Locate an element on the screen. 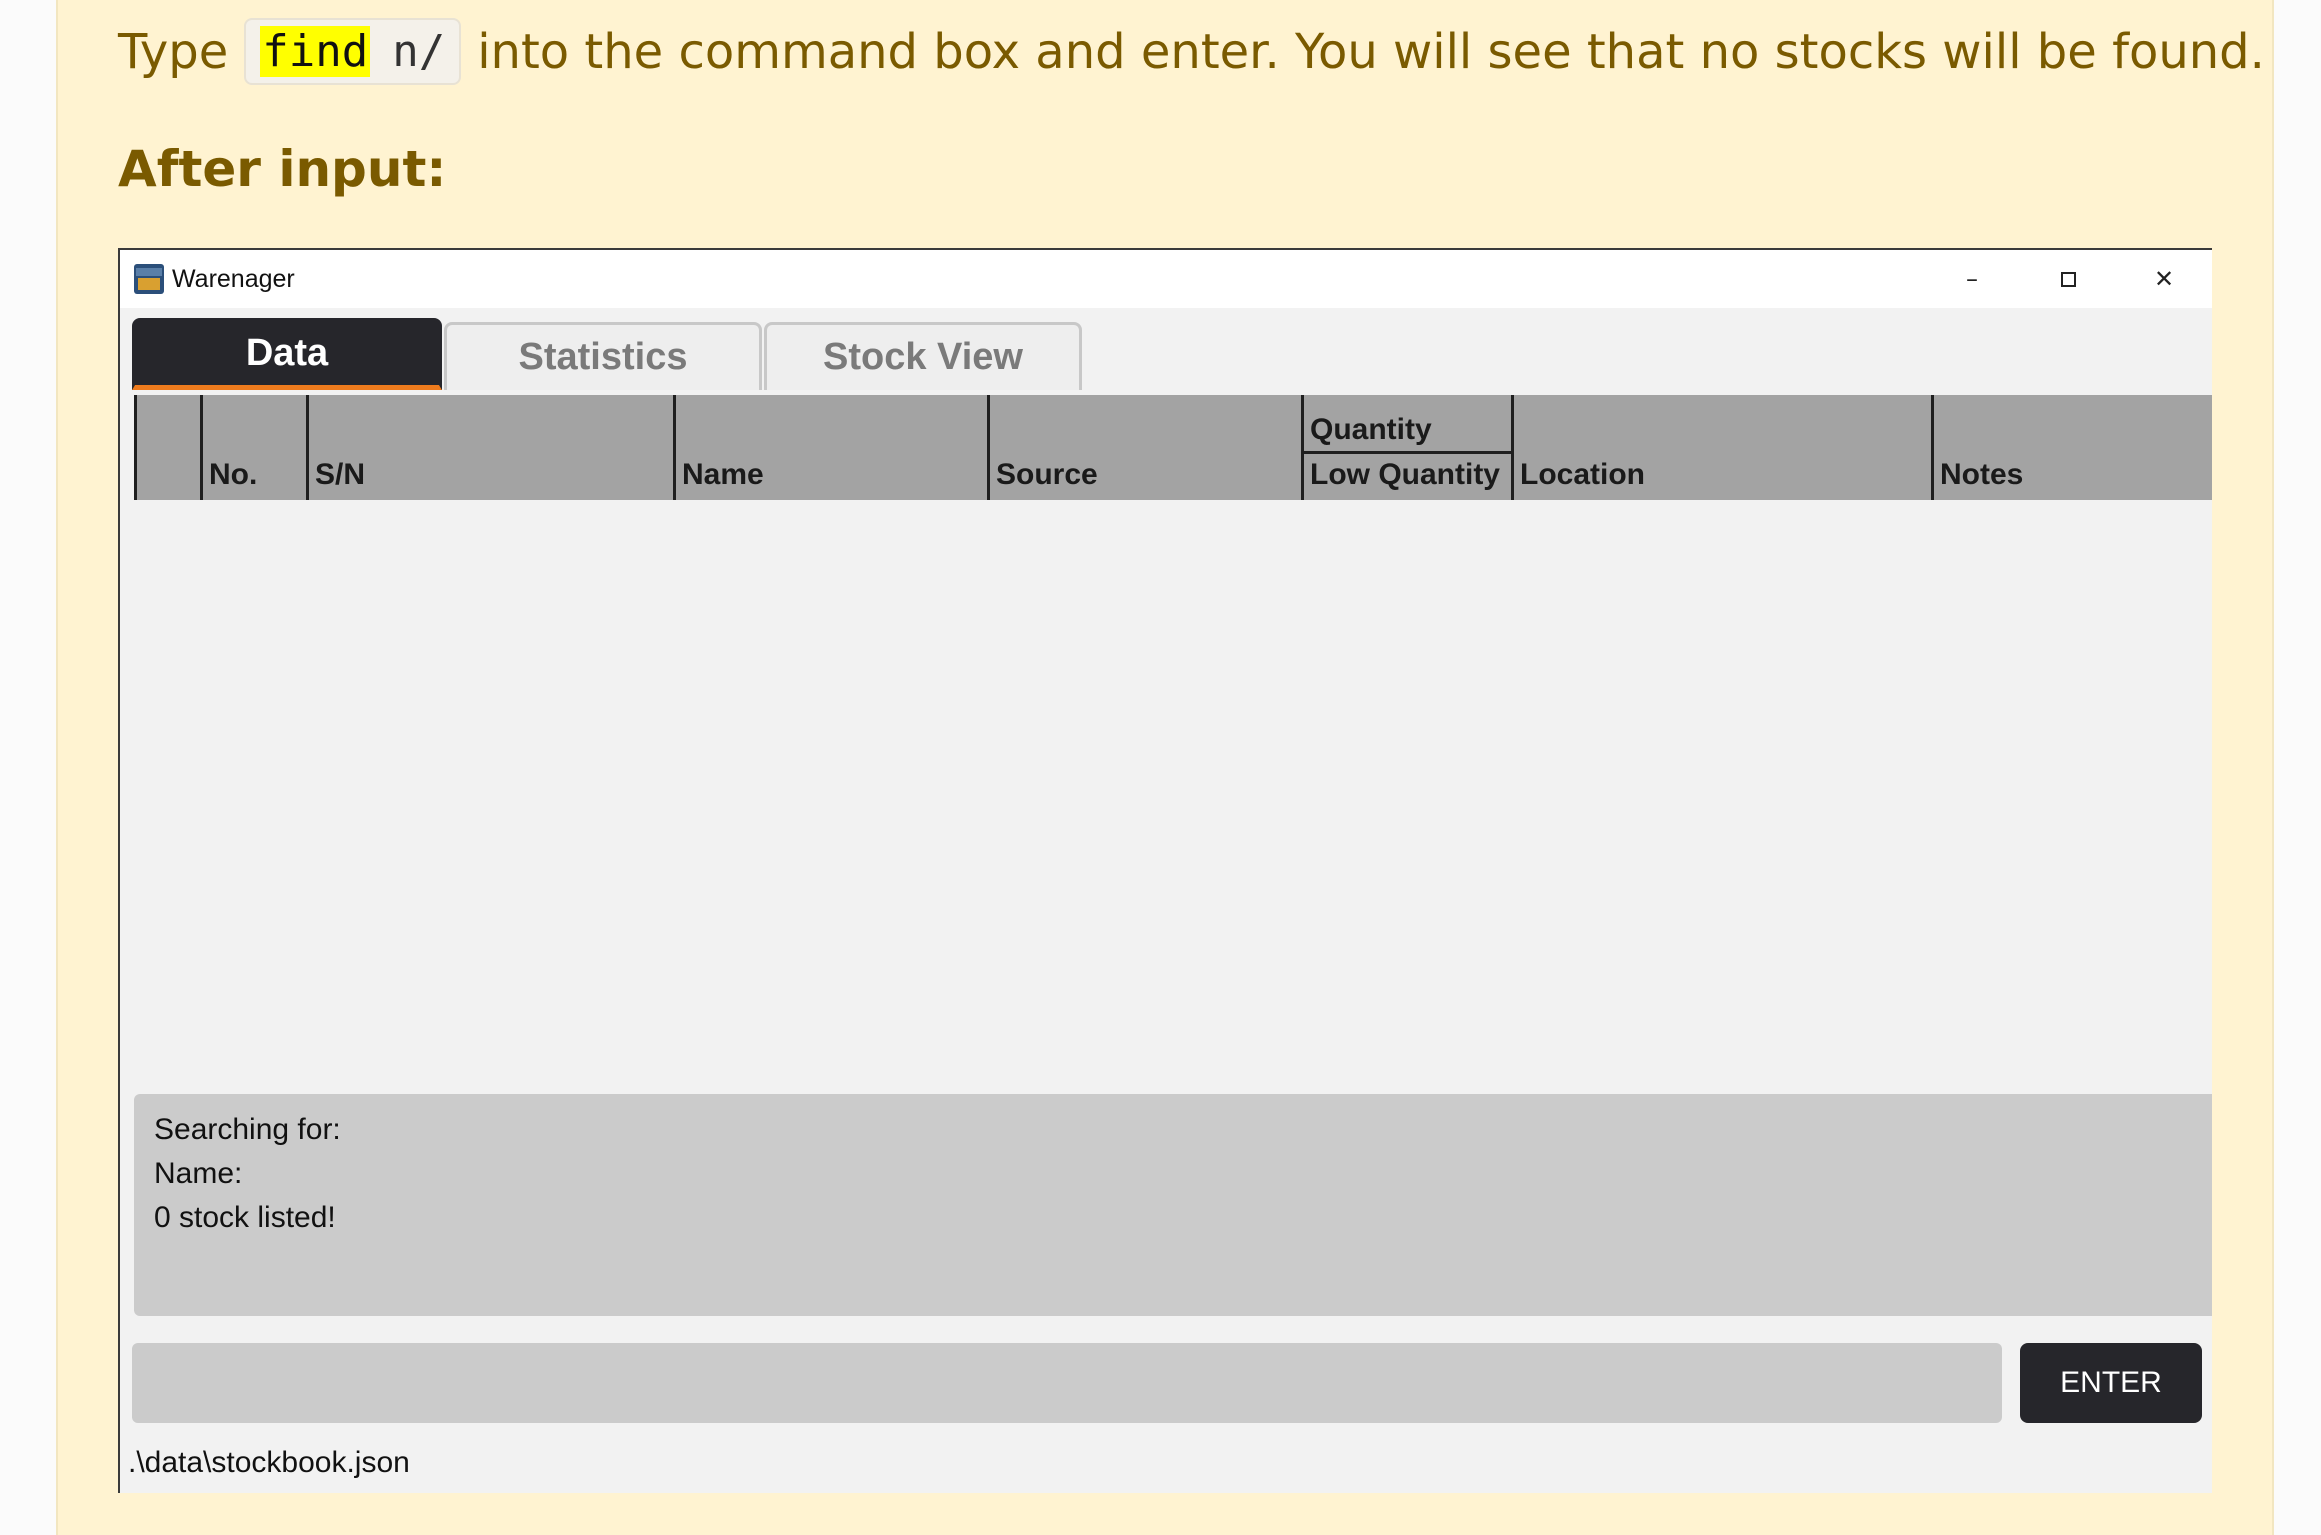  quantity-divider is located at coordinates (1407, 452).